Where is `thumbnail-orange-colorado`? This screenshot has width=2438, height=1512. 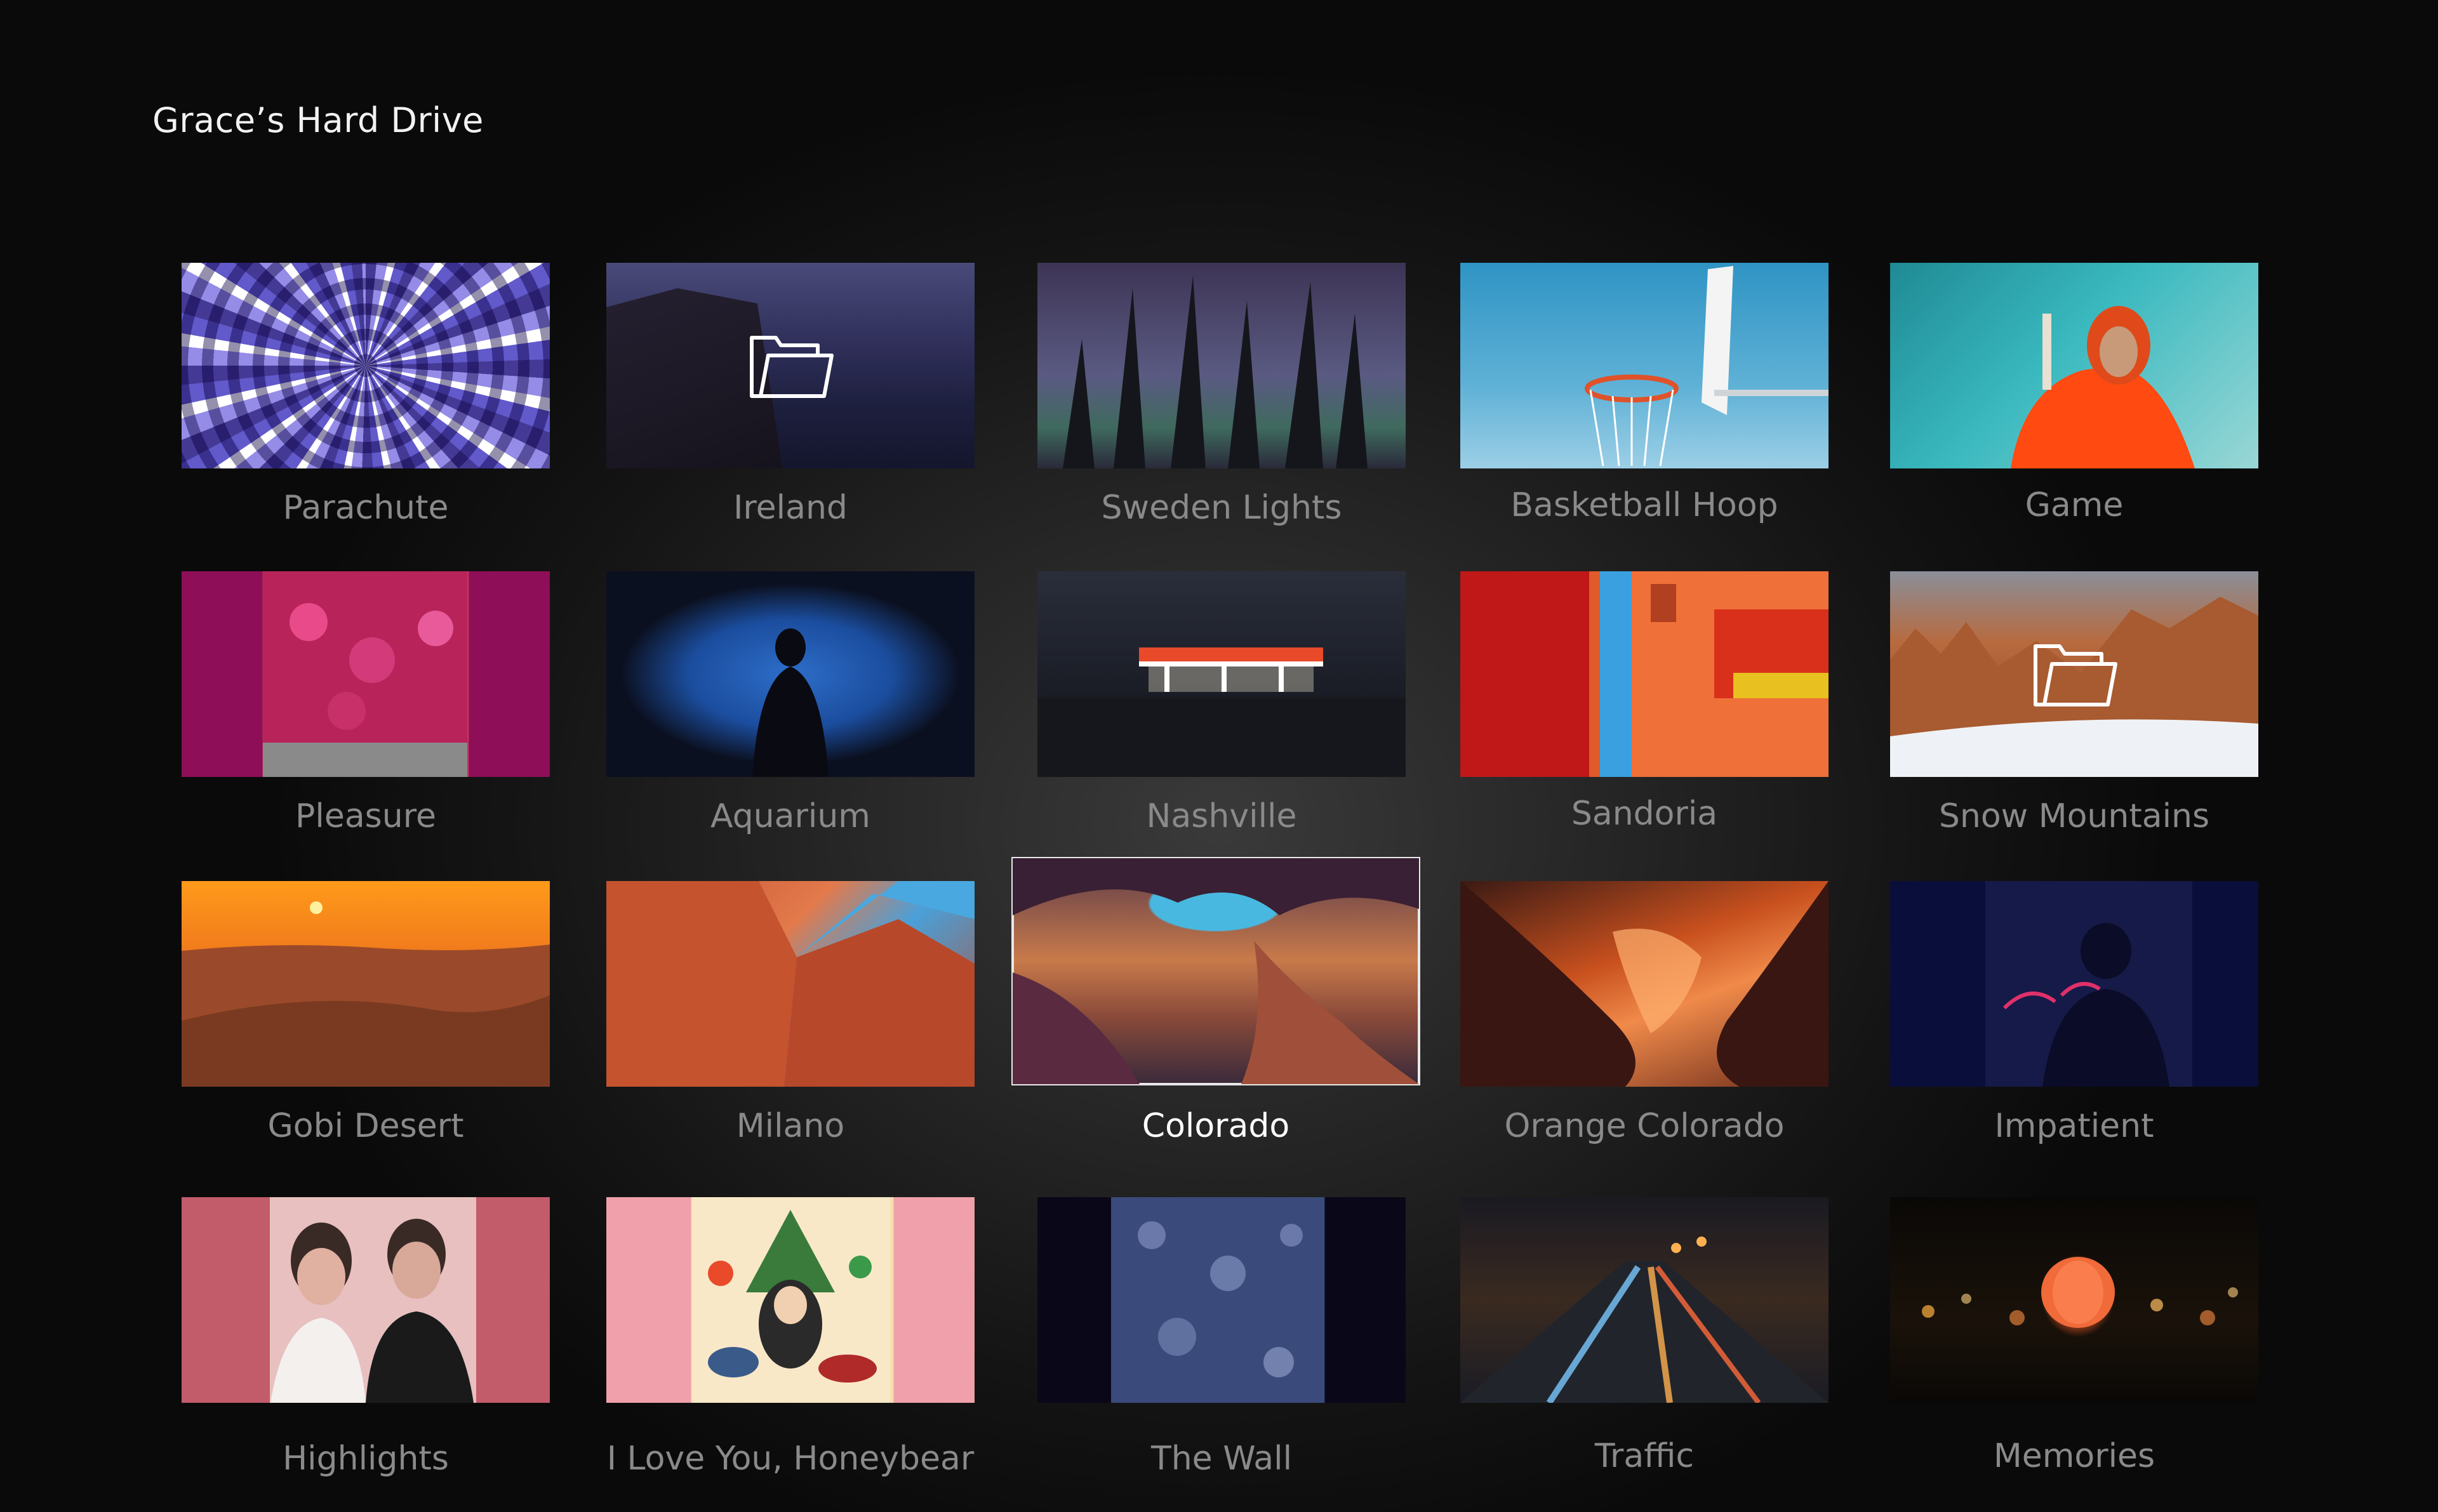 thumbnail-orange-colorado is located at coordinates (1644, 984).